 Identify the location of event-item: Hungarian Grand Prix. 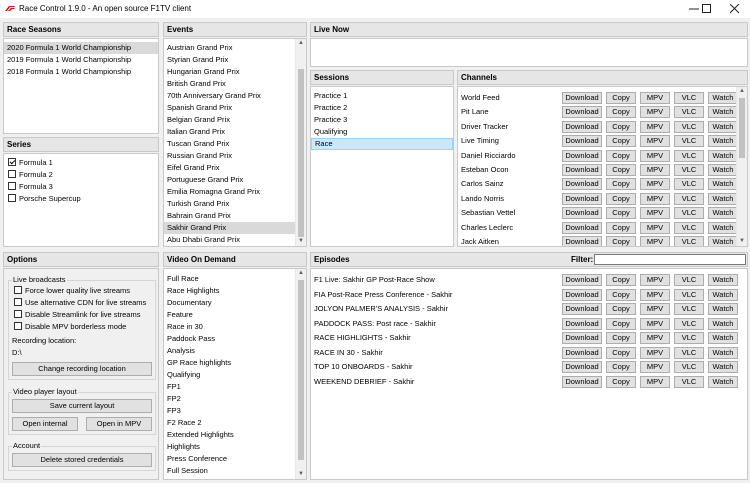
(235, 72).